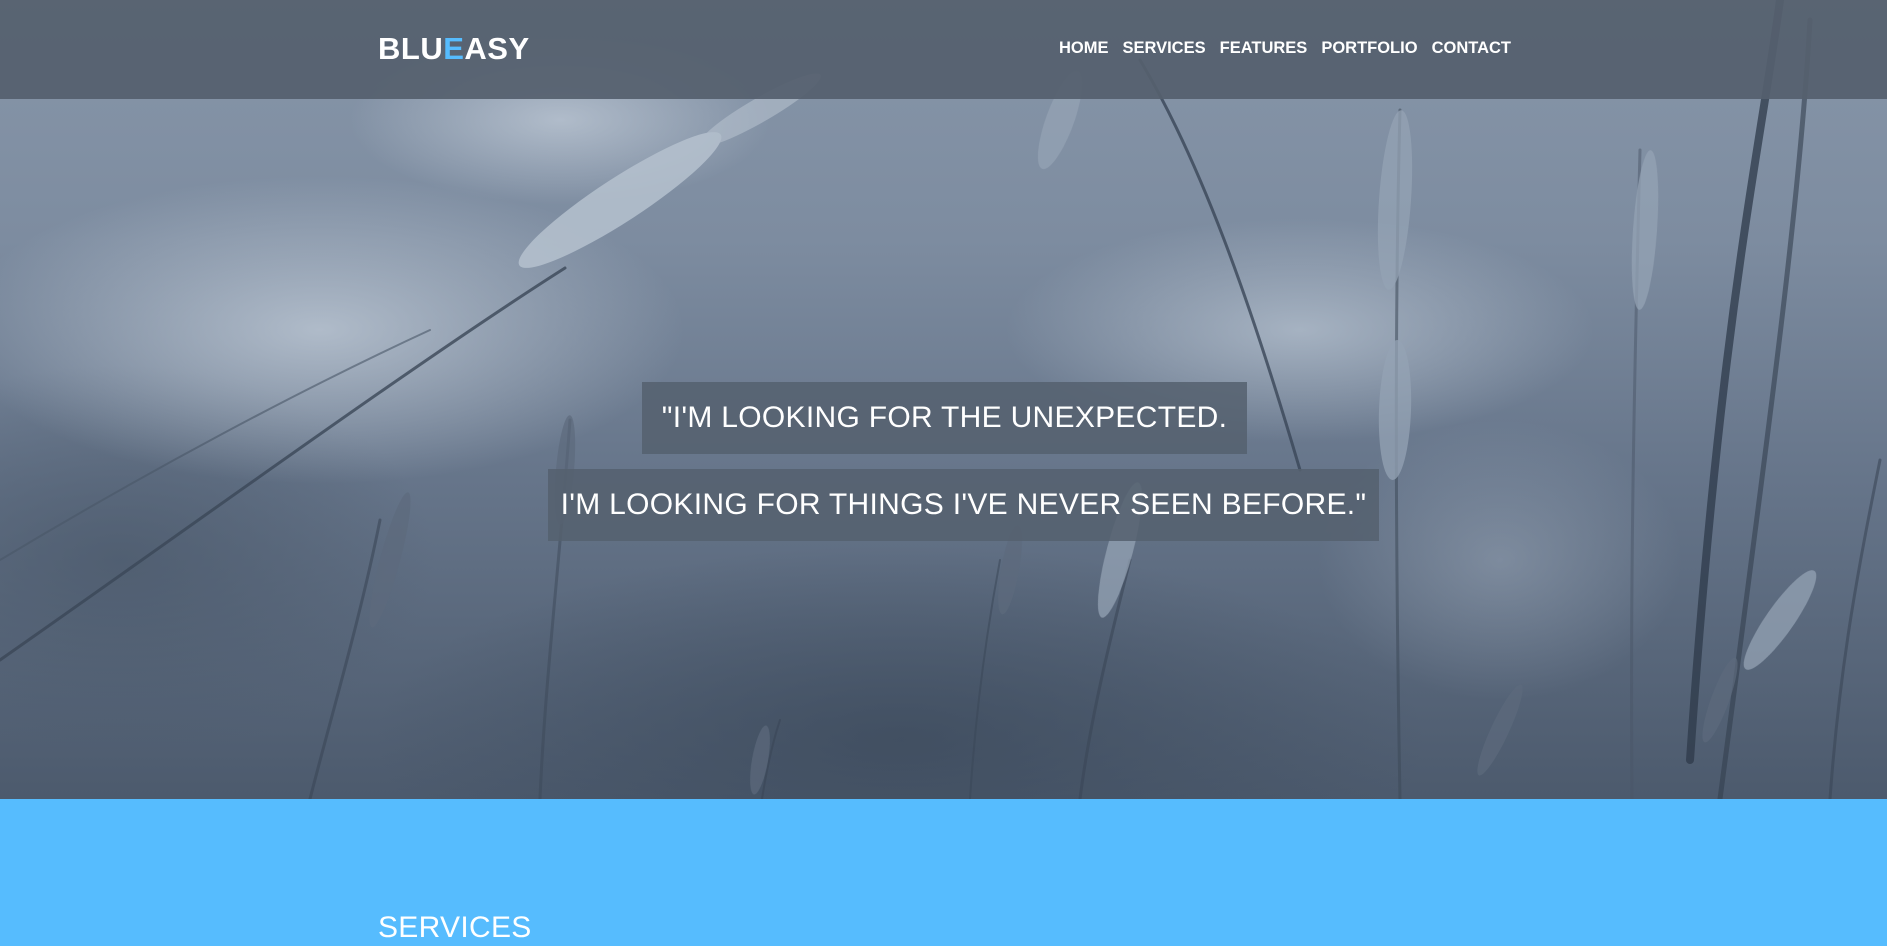 This screenshot has width=1887, height=946. I want to click on nav-link-features: FEATURES, so click(1264, 48).